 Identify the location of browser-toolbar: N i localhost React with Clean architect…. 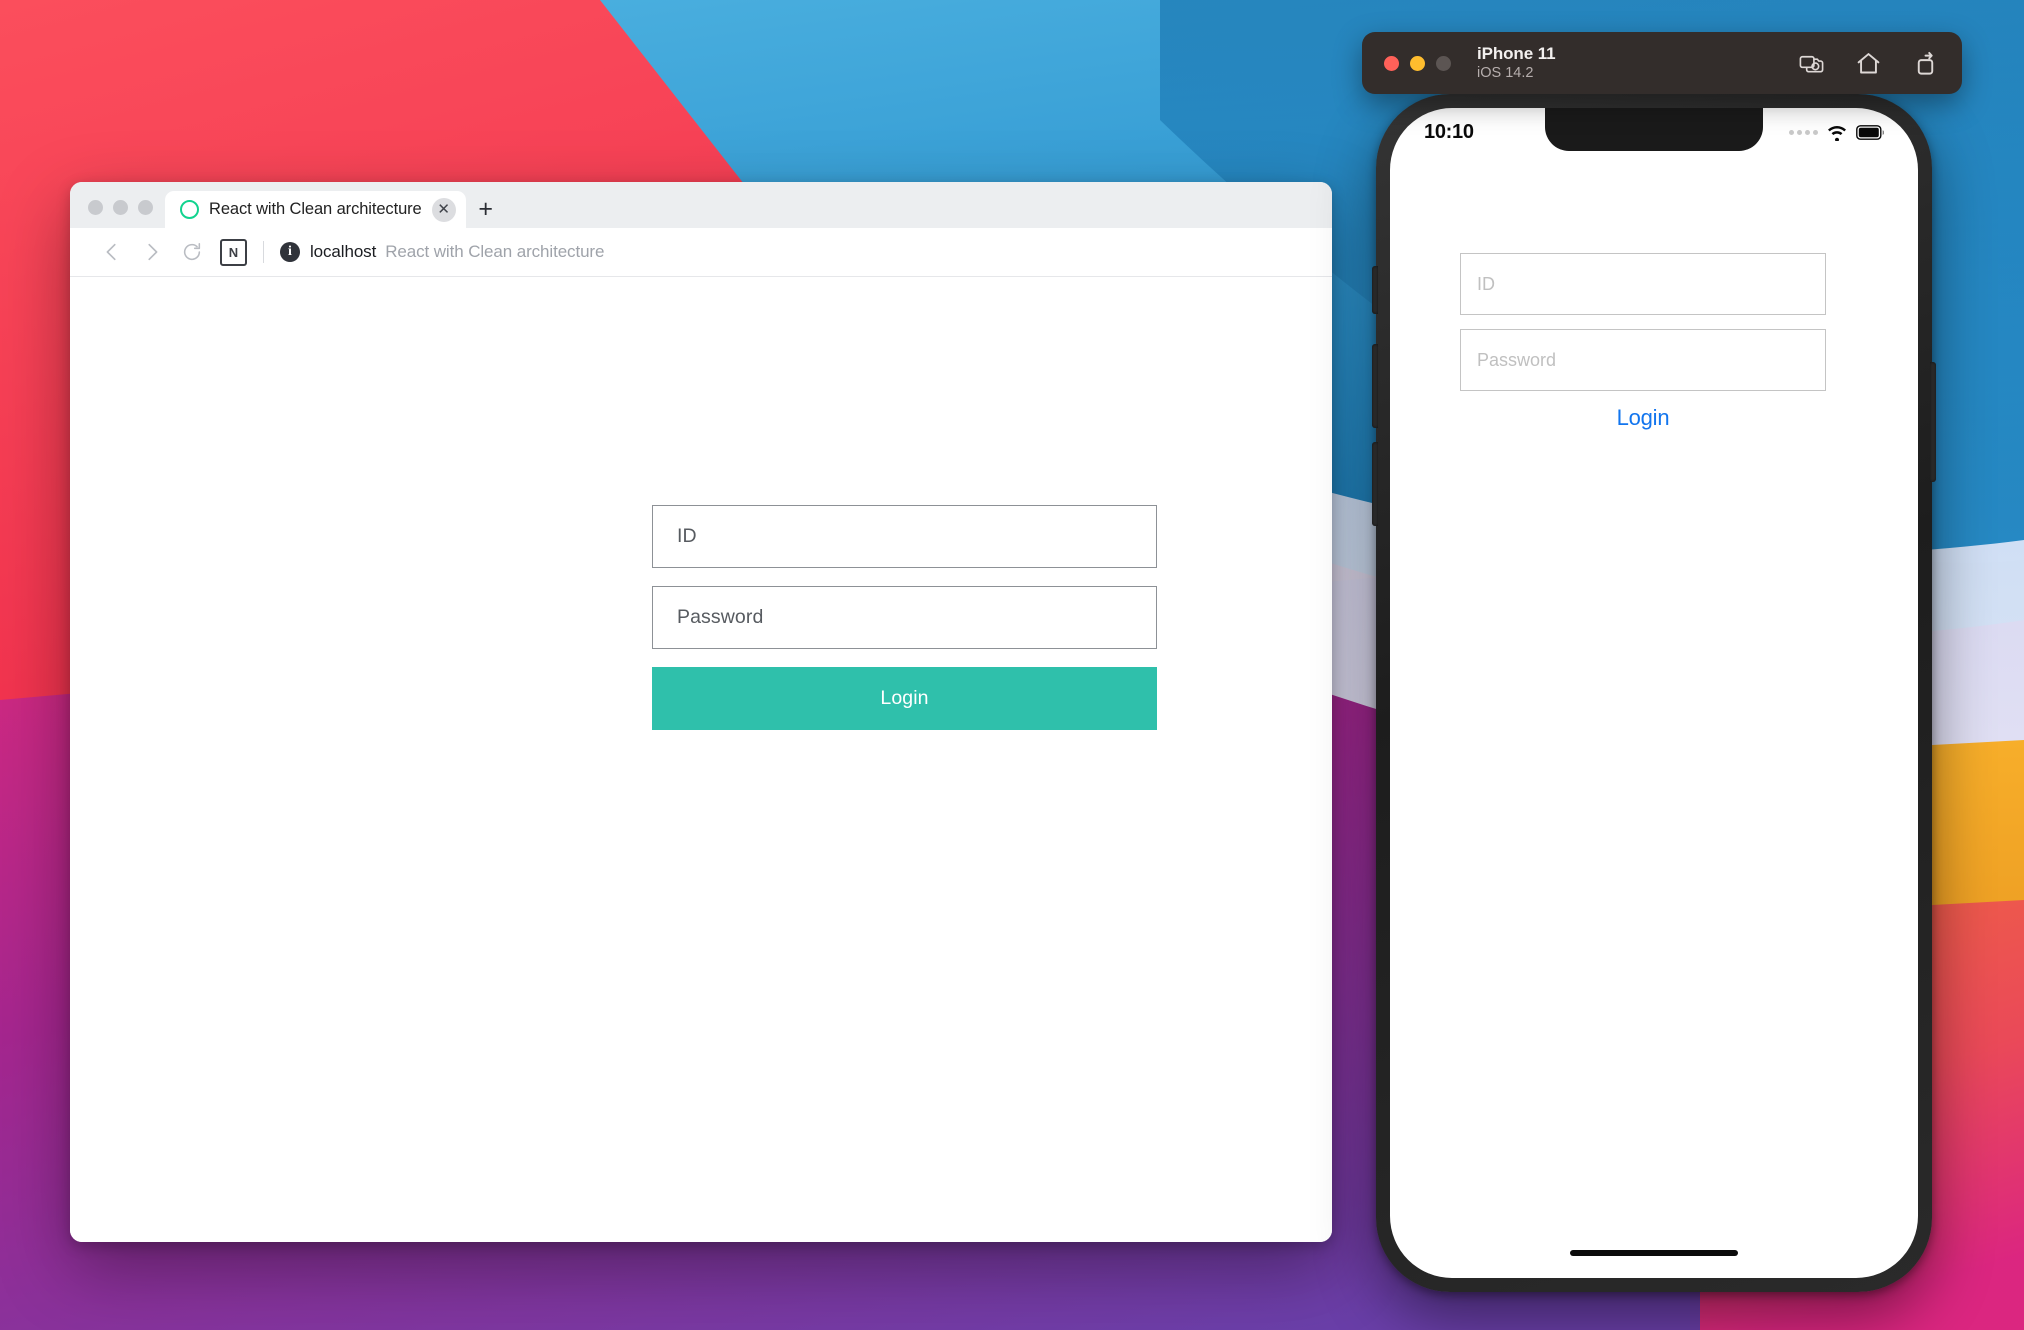
(701, 252).